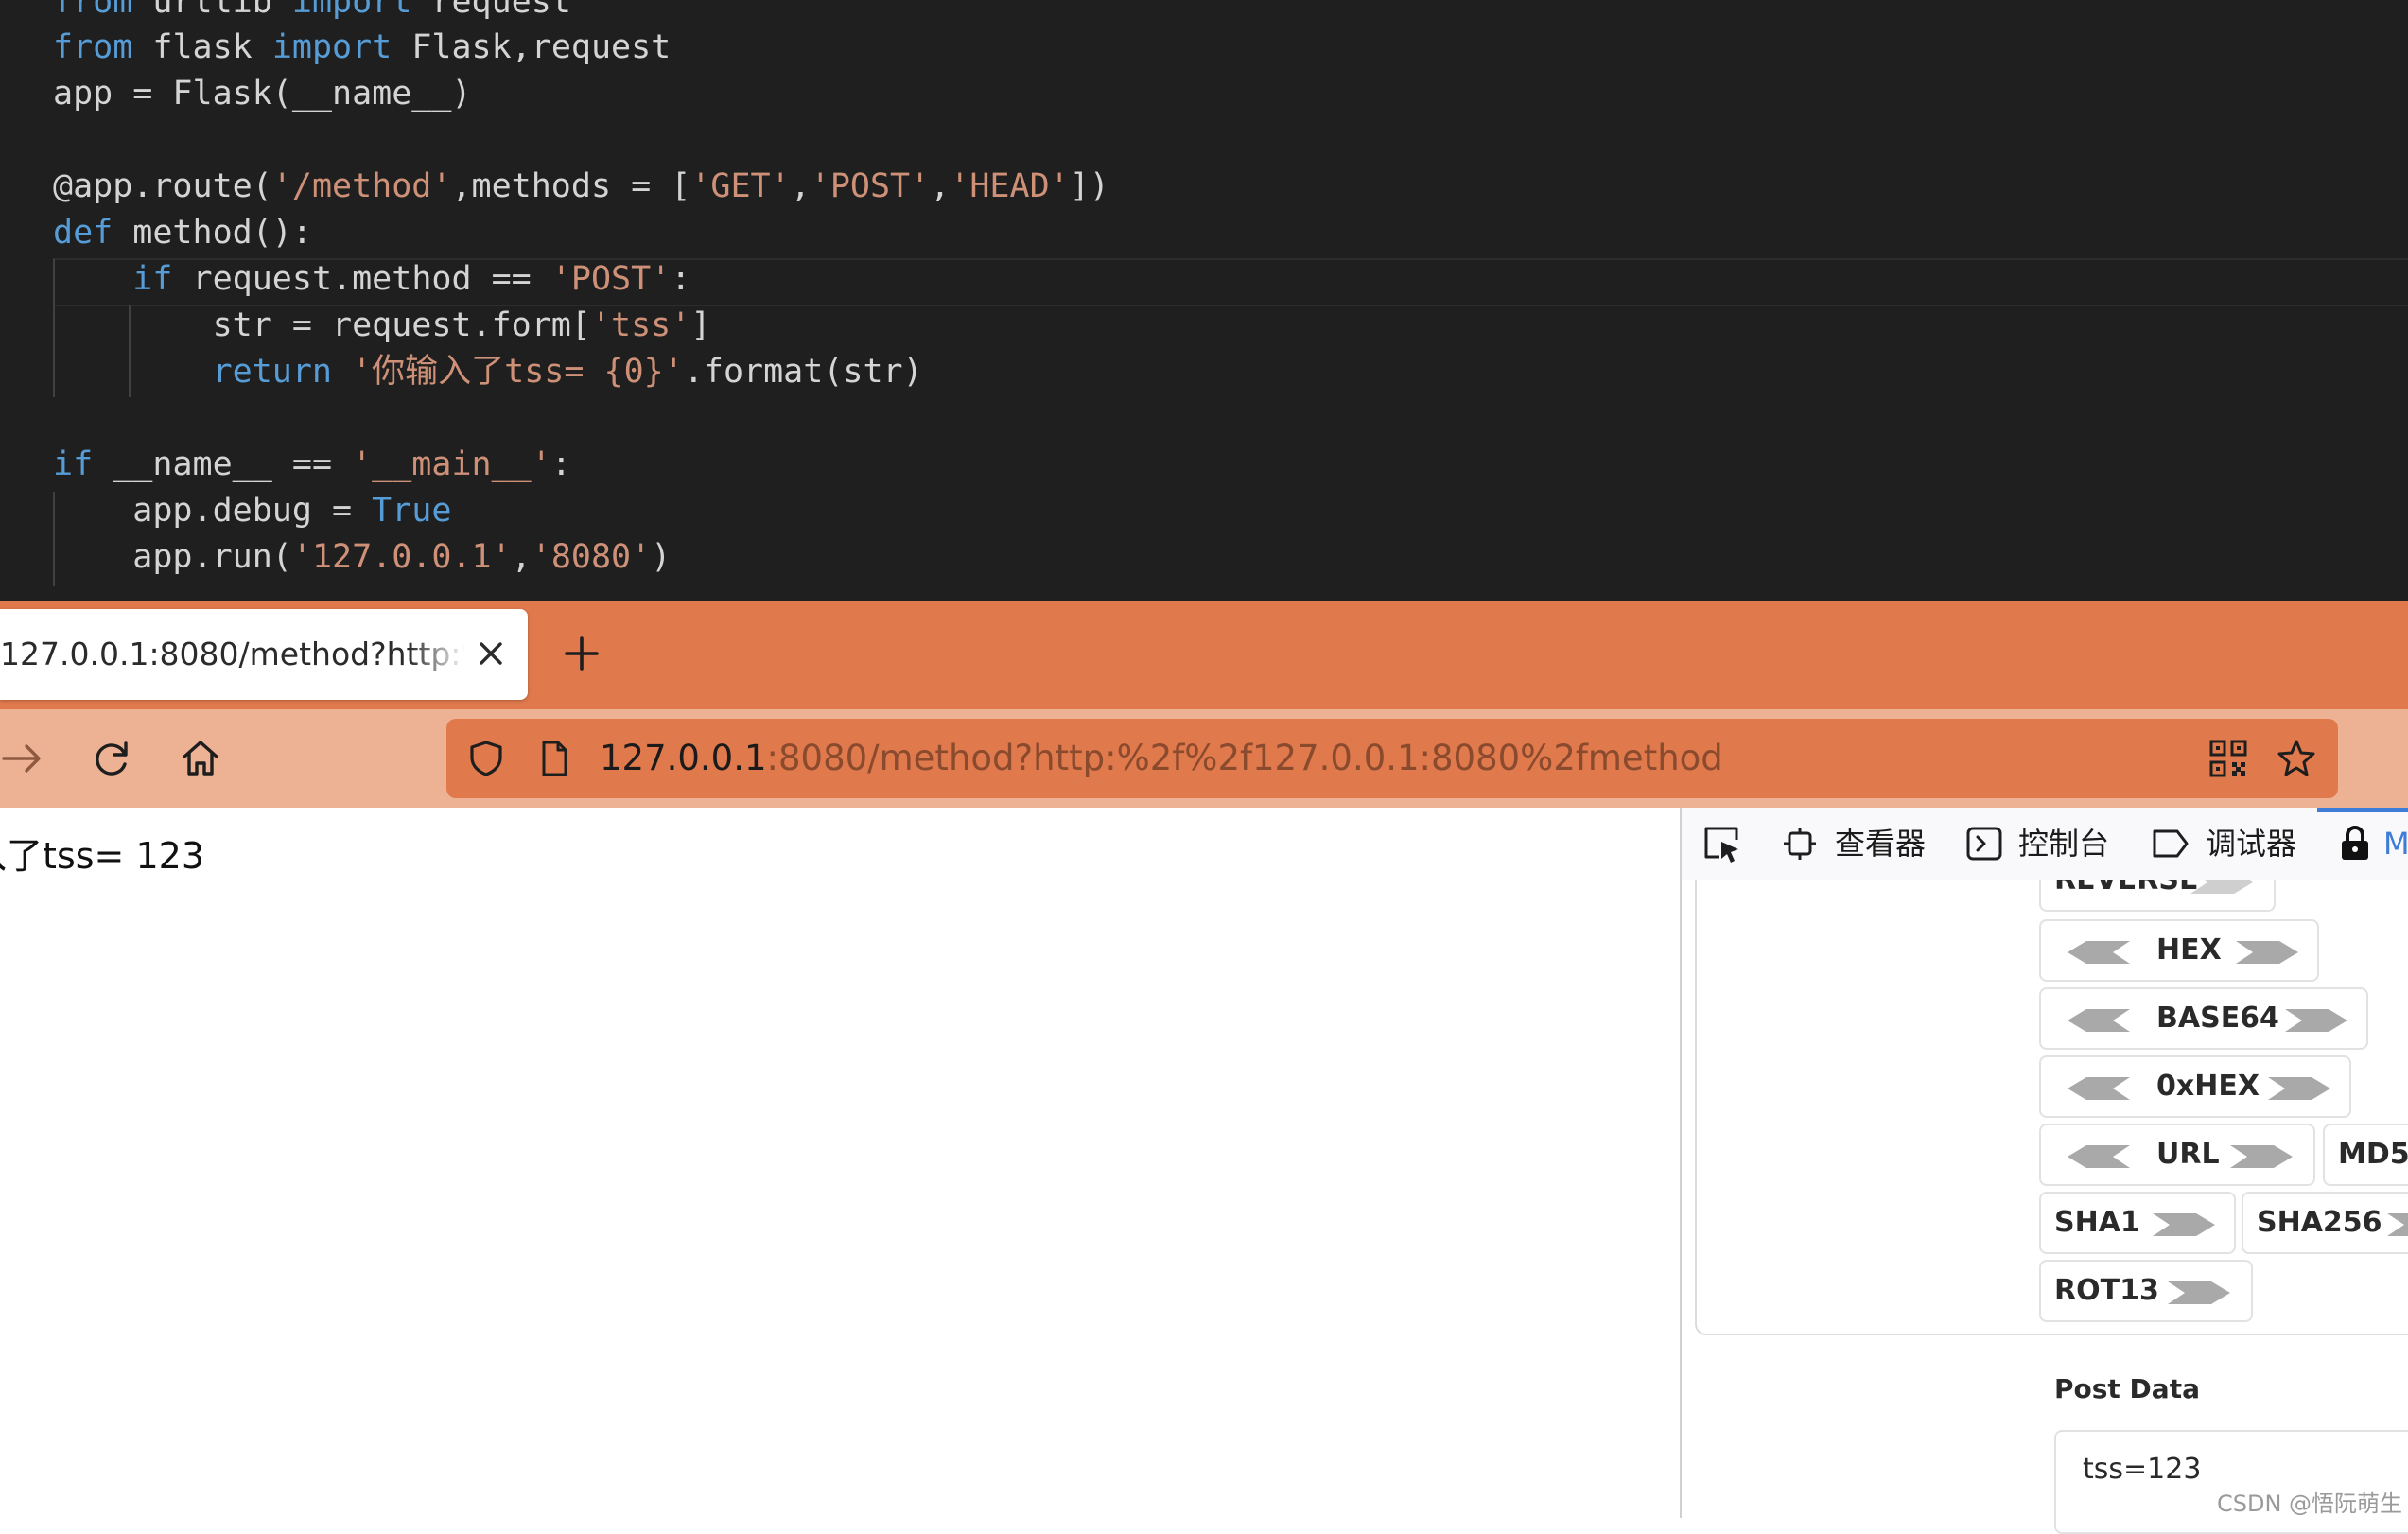 This screenshot has width=2408, height=1534. I want to click on code-line: str = request.form['tss'], so click(382, 326).